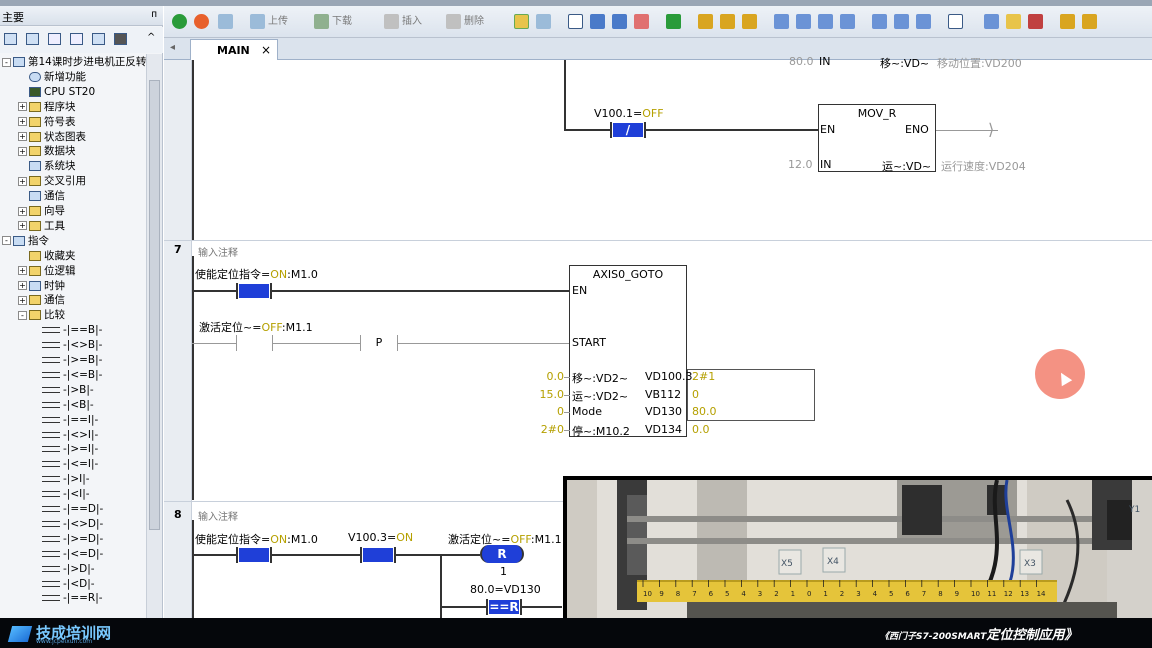 The width and height of the screenshot is (1152, 648). I want to click on branch-down-icon, so click(803, 21).